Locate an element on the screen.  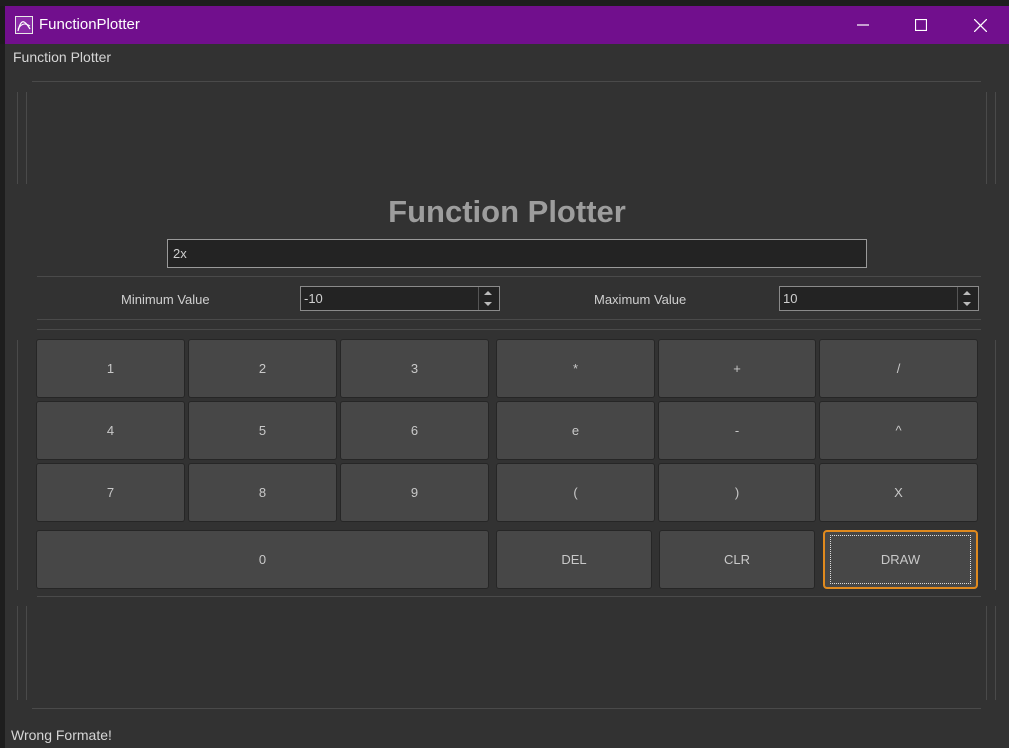
key-4: 4 is located at coordinates (110, 430).